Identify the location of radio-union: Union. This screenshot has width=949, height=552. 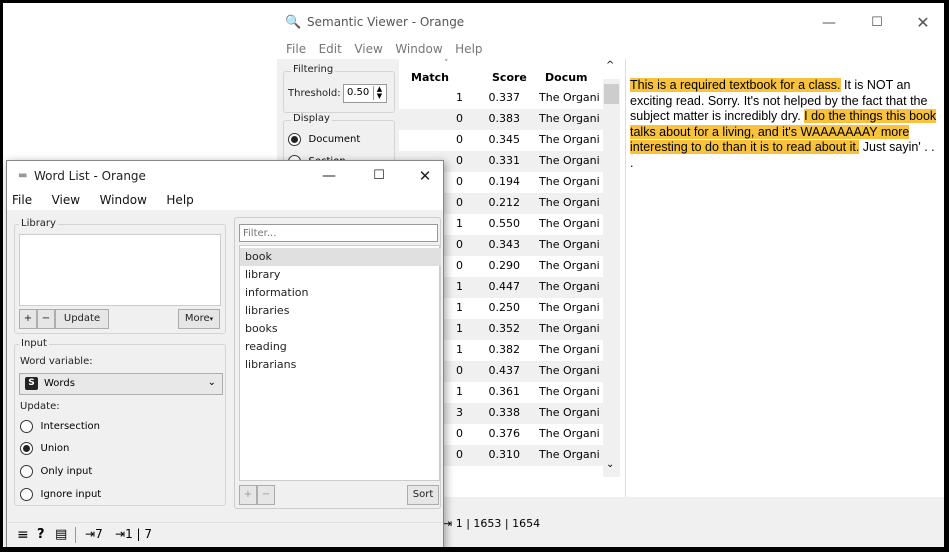
(44, 448).